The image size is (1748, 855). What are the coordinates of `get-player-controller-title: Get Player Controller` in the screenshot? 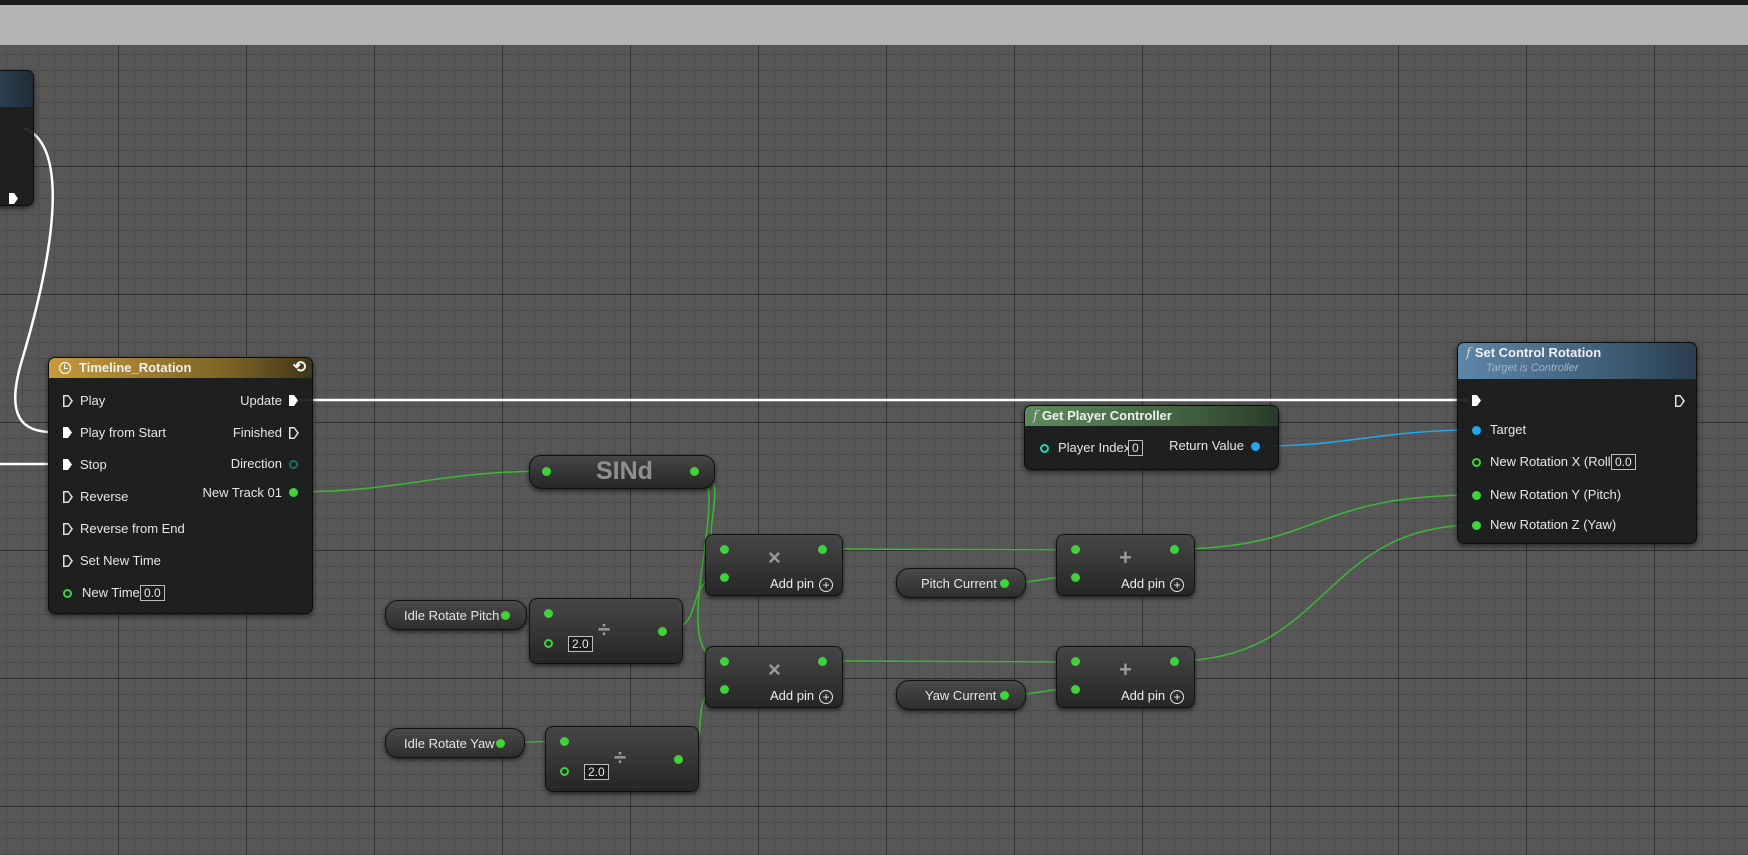 It's located at (1106, 415).